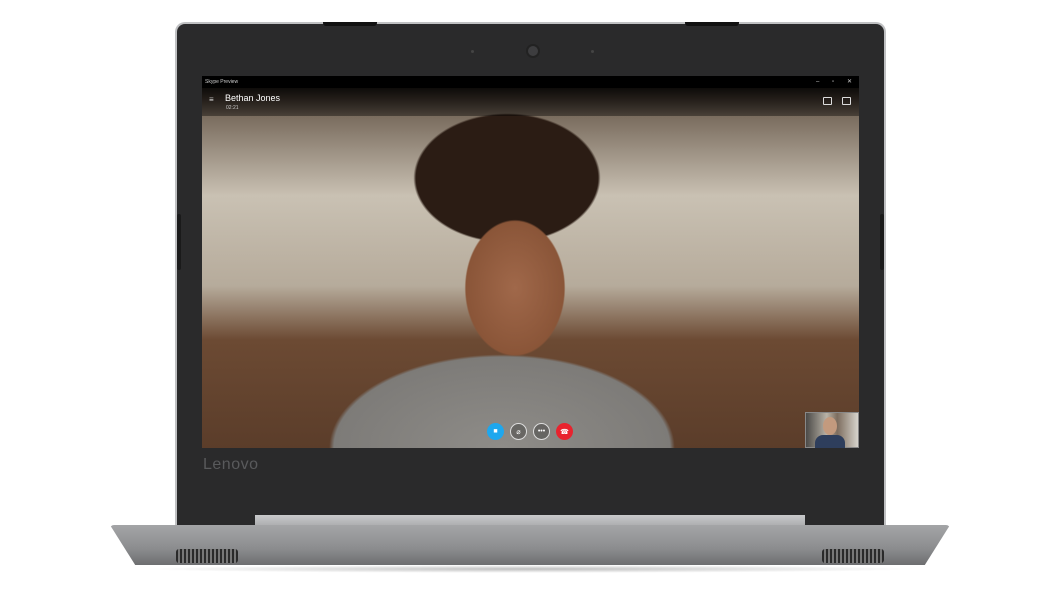  I want to click on minimize-button: –, so click(817, 82).